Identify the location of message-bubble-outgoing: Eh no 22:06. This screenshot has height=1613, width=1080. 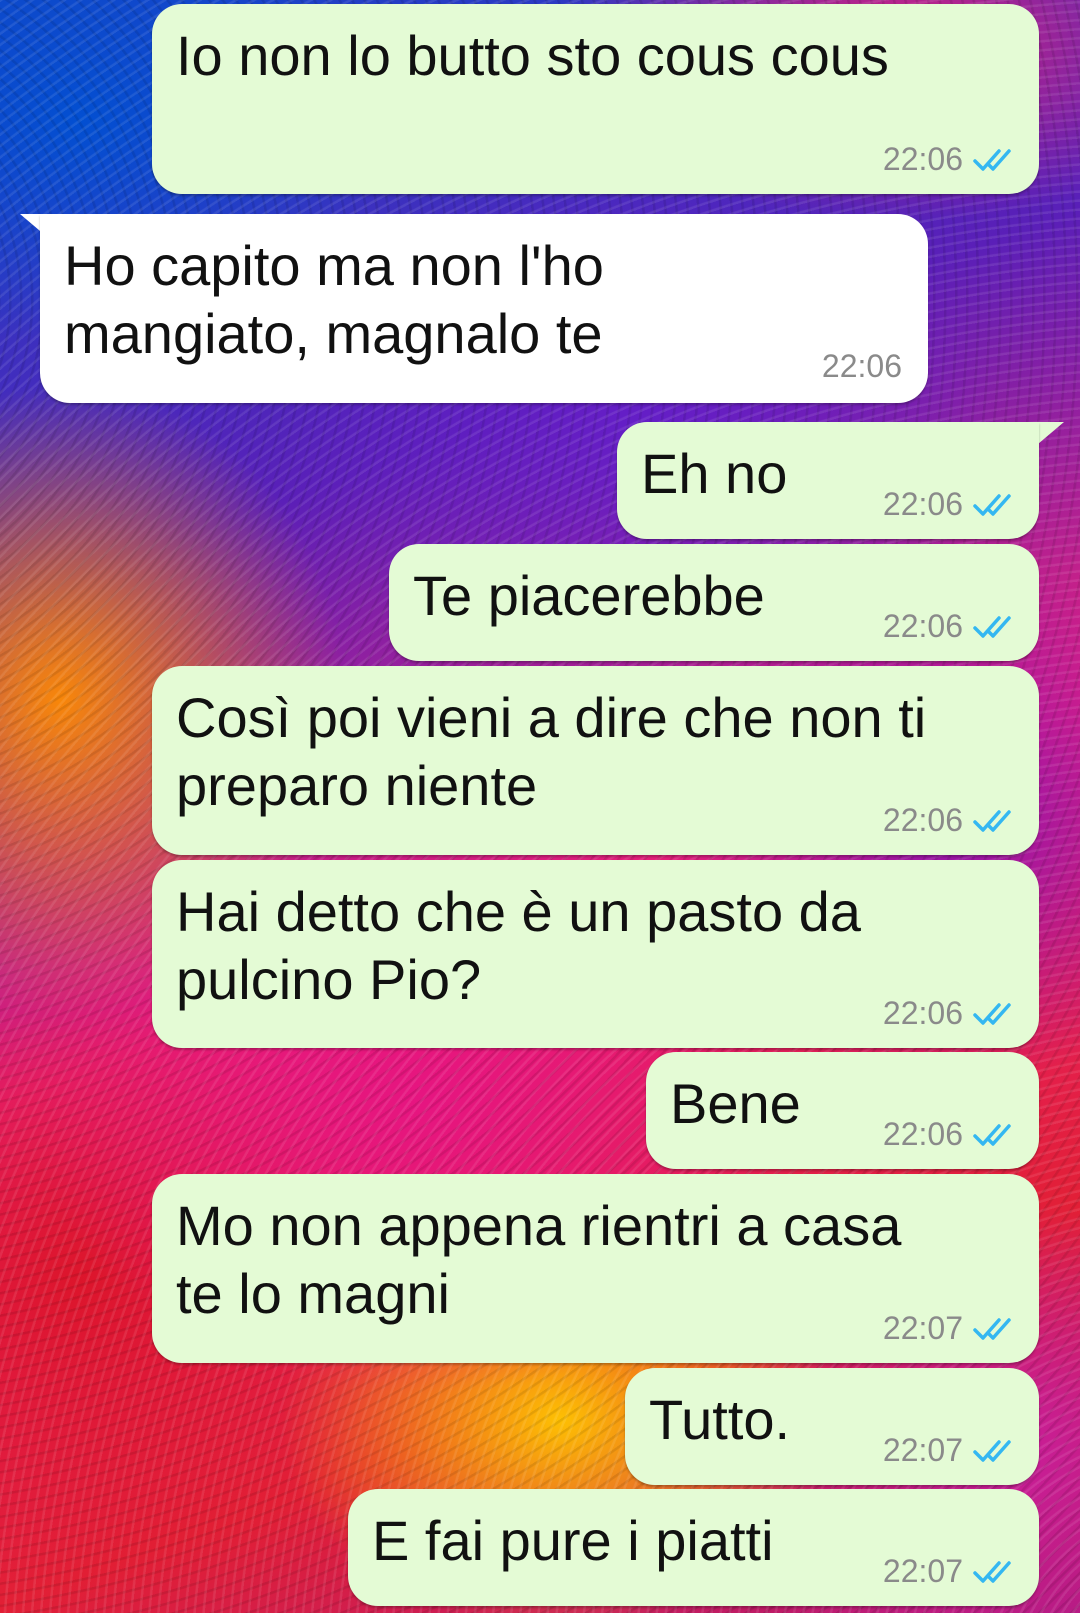
(828, 480).